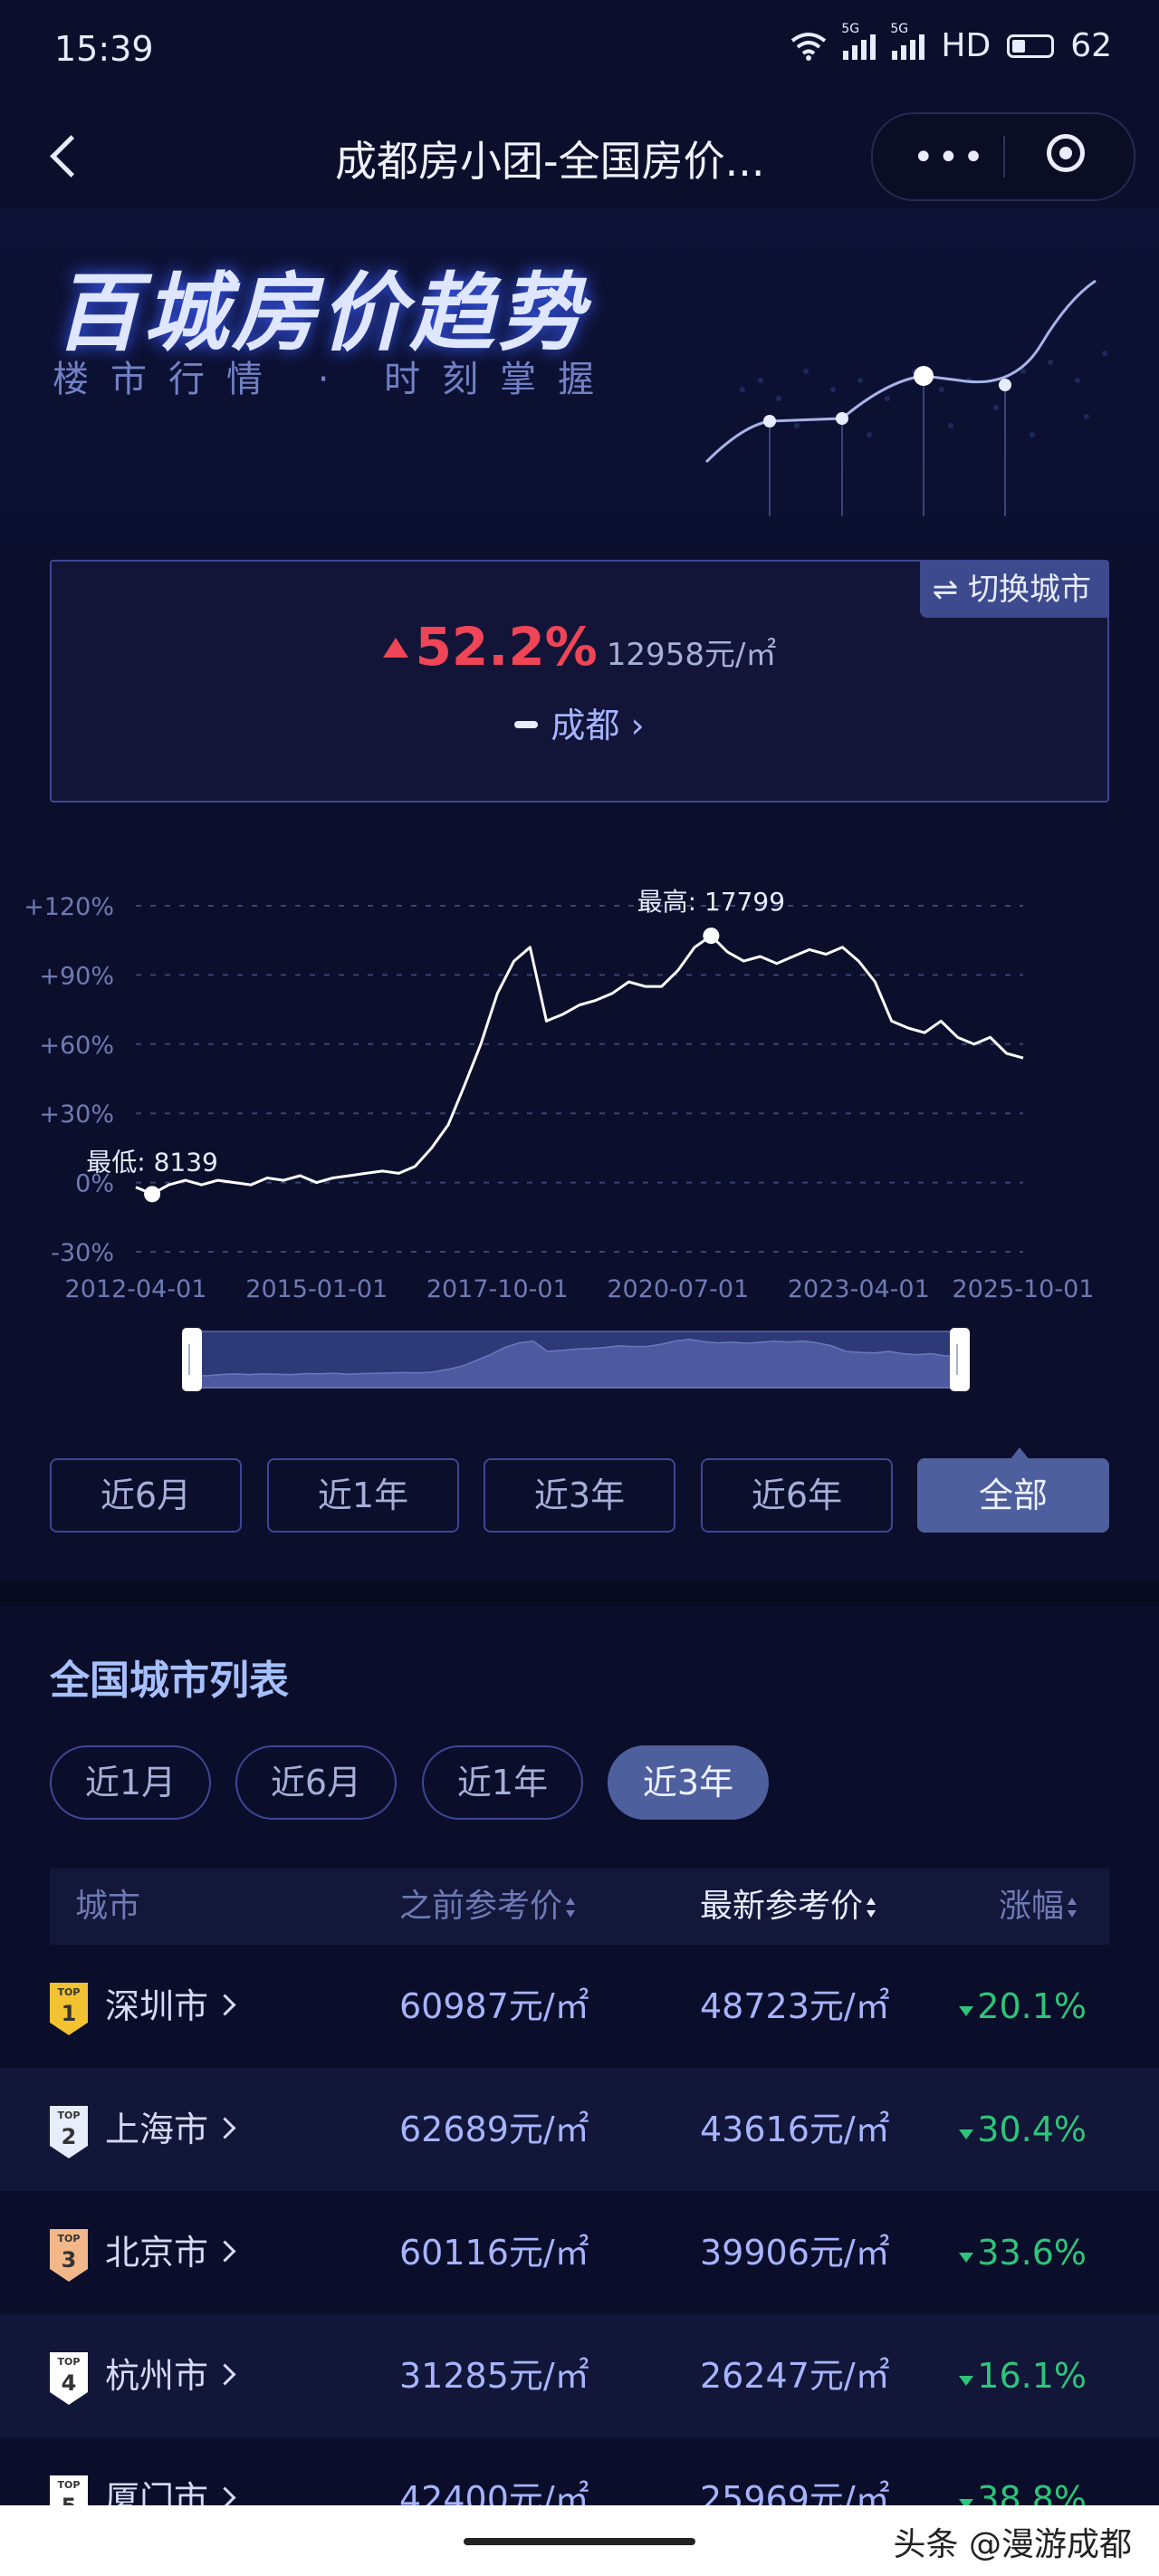 The height and width of the screenshot is (2576, 1159). Describe the element at coordinates (316, 1782) in the screenshot. I see `period-pill: 近6月` at that location.